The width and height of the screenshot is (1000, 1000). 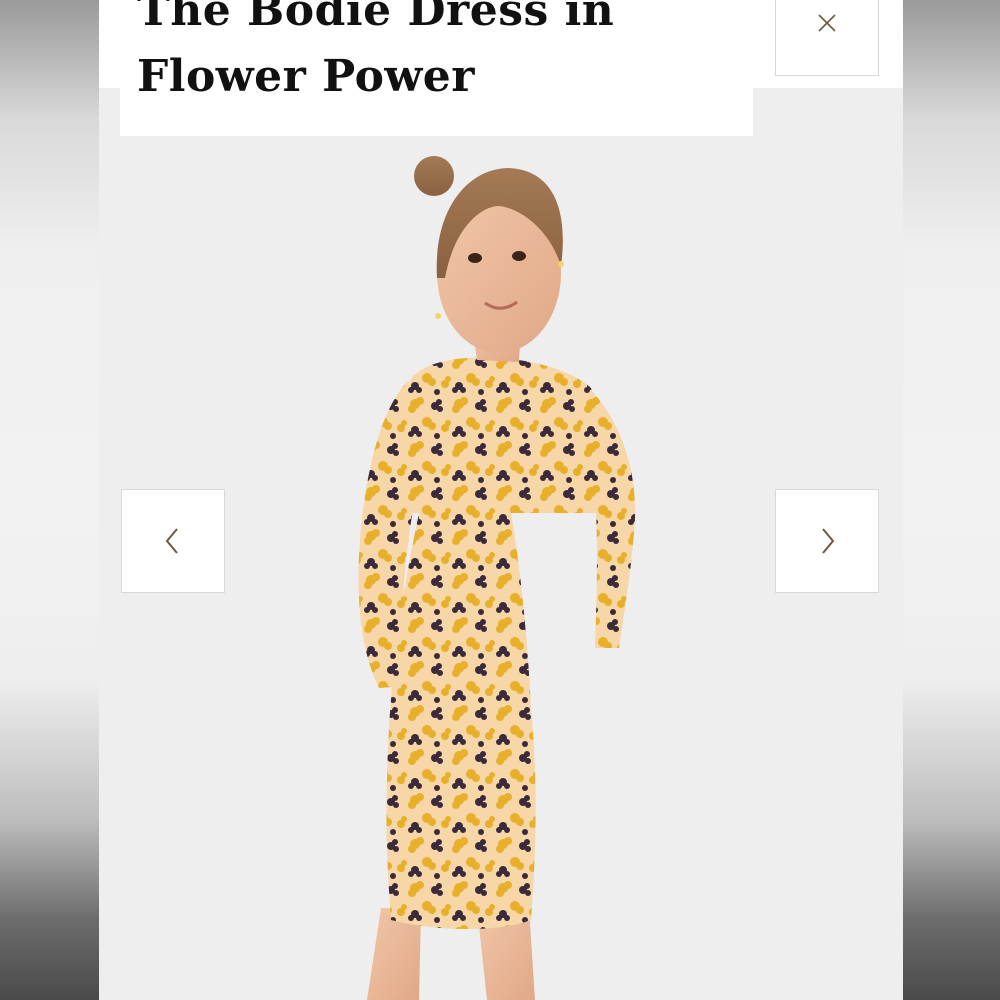 I want to click on chevron-left-icon, so click(x=171, y=541).